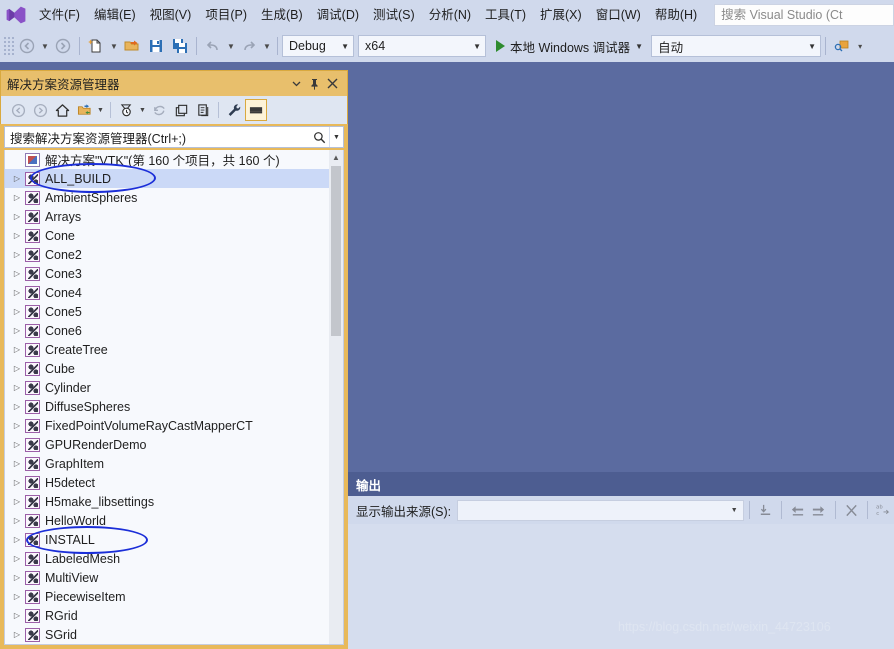 This screenshot has width=894, height=649. Describe the element at coordinates (168, 577) in the screenshot. I see `tree-row-multiview: ▷ MultiView` at that location.